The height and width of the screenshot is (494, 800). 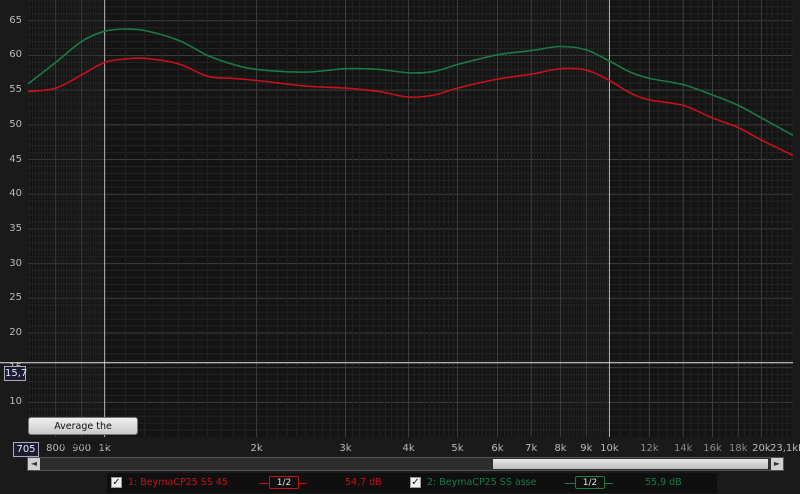 I want to click on y-tick-label: 10, so click(x=15, y=402).